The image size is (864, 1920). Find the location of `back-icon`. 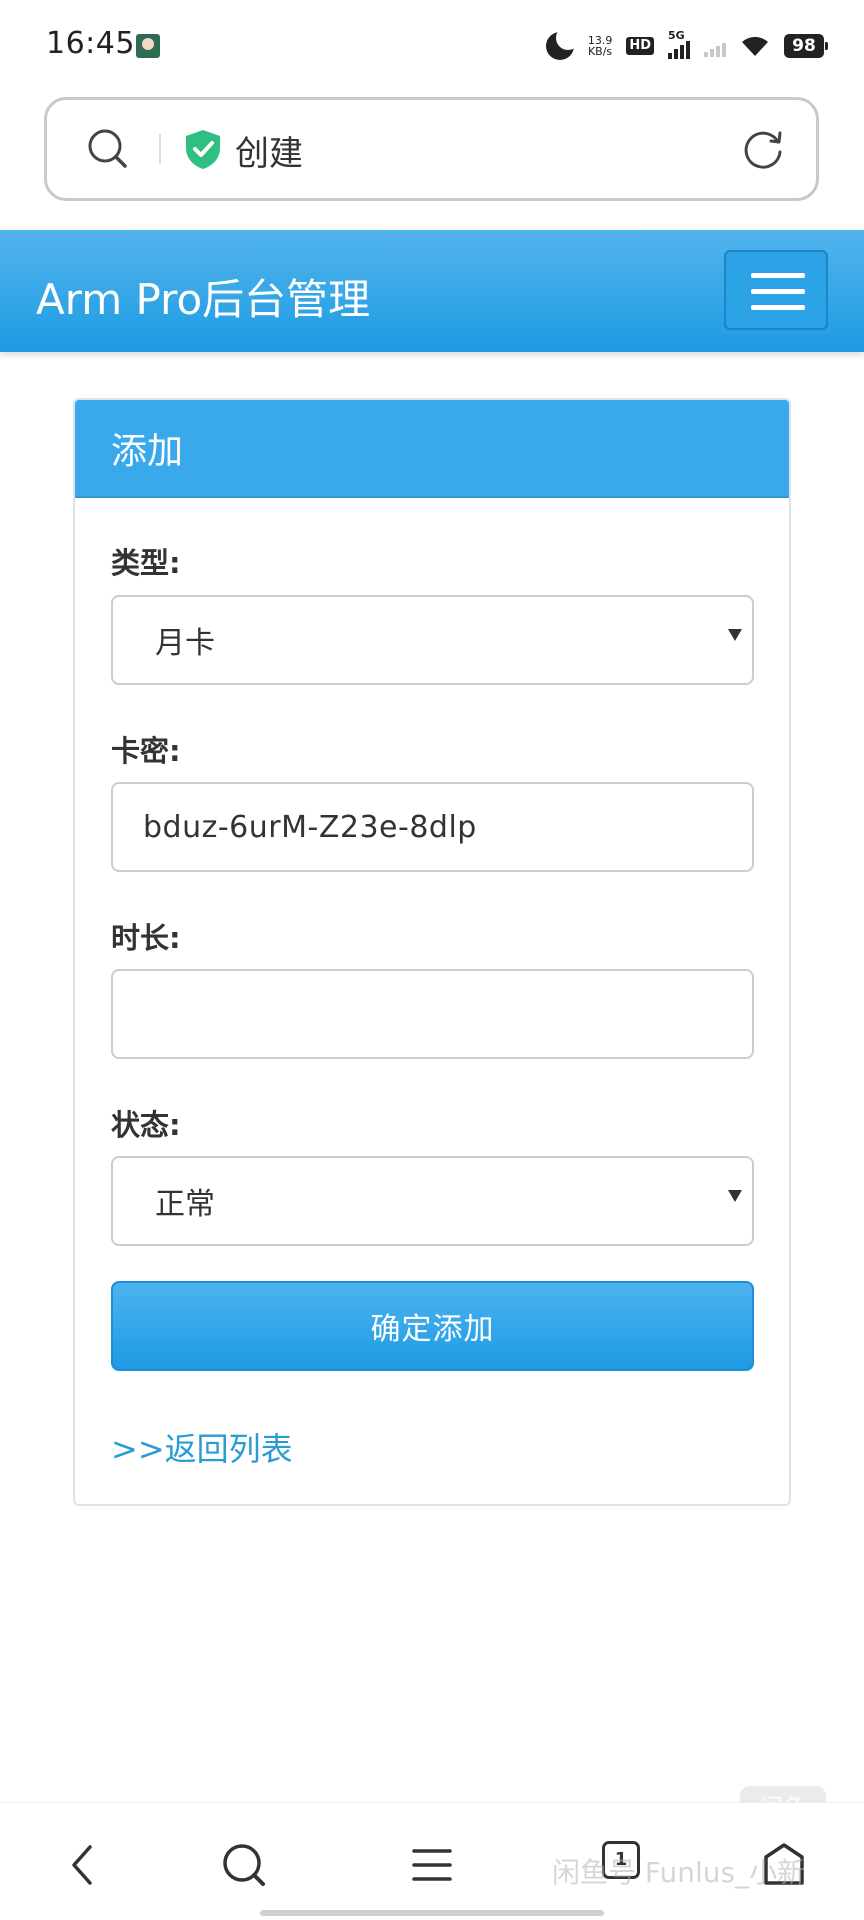

back-icon is located at coordinates (84, 1865).